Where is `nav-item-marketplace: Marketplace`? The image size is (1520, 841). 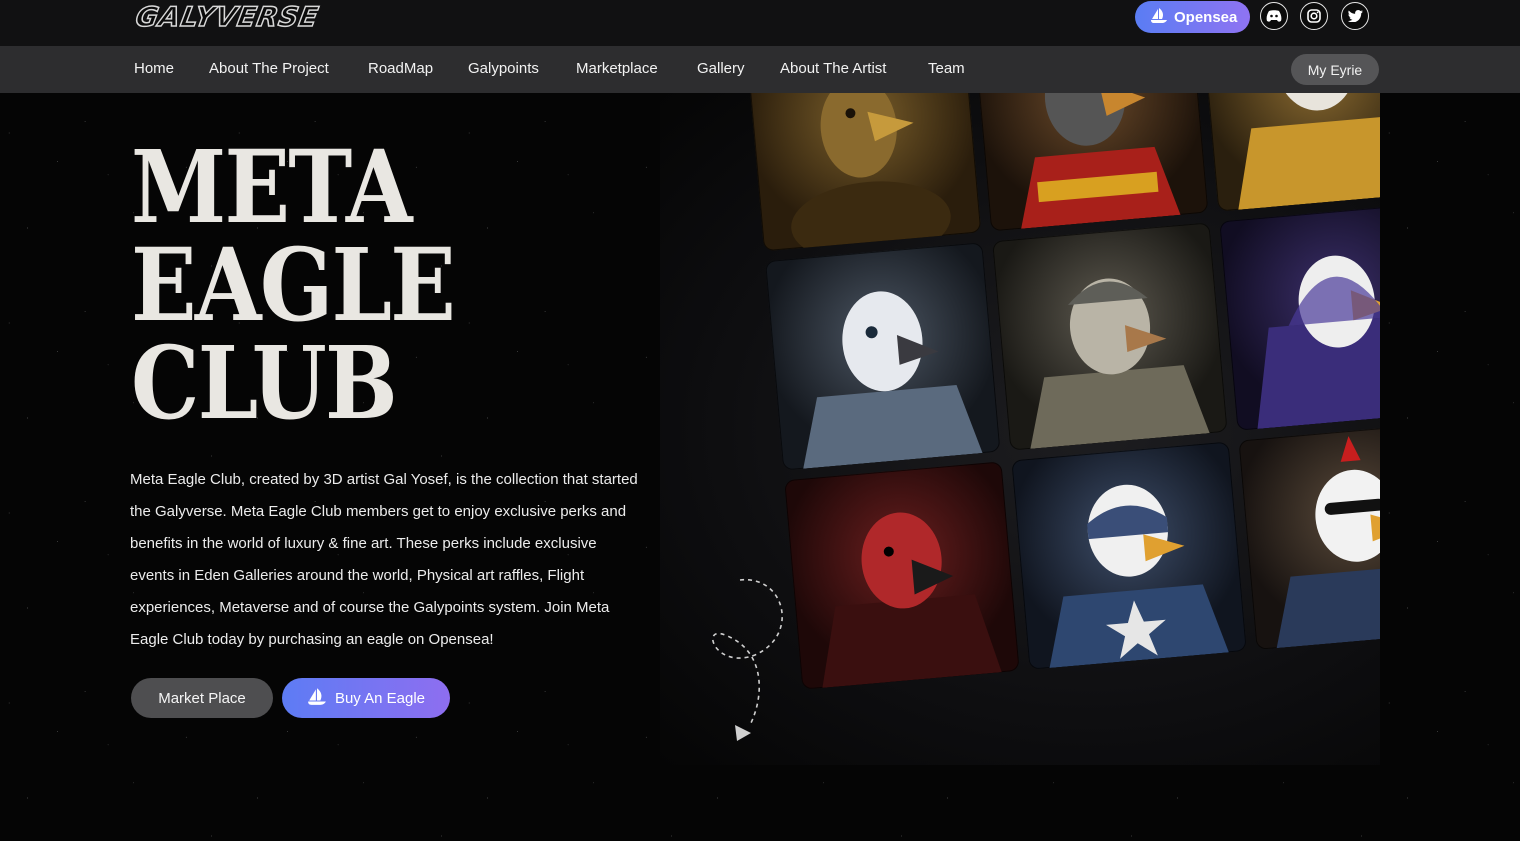
nav-item-marketplace: Marketplace is located at coordinates (617, 68).